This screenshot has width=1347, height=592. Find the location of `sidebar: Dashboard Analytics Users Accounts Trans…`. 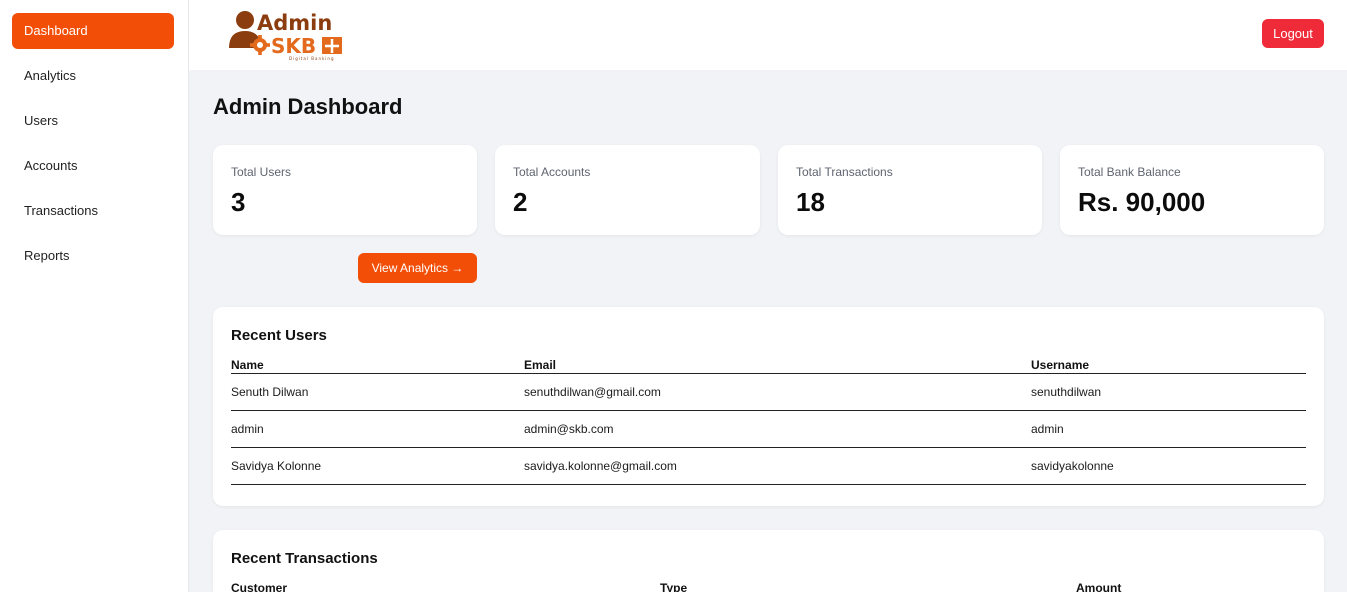

sidebar: Dashboard Analytics Users Accounts Trans… is located at coordinates (94, 296).